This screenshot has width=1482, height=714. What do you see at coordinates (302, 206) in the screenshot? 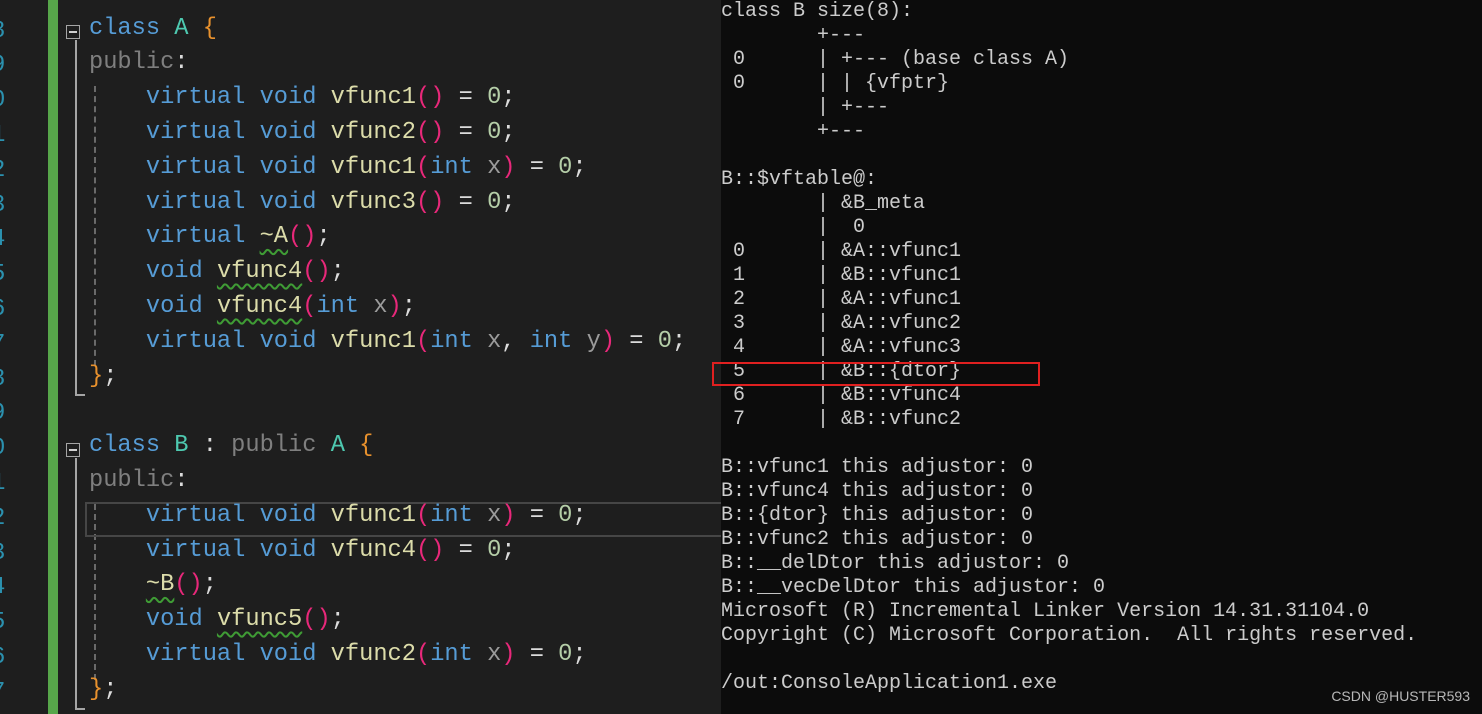
I see `code-line: virtual void vfunc3() = 0;` at bounding box center [302, 206].